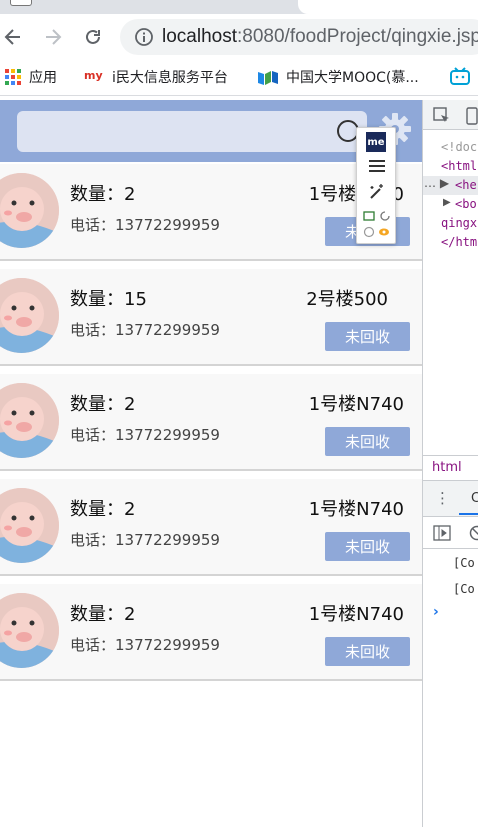 The image size is (478, 827). What do you see at coordinates (466, 185) in the screenshot?
I see `dom-head: <he` at bounding box center [466, 185].